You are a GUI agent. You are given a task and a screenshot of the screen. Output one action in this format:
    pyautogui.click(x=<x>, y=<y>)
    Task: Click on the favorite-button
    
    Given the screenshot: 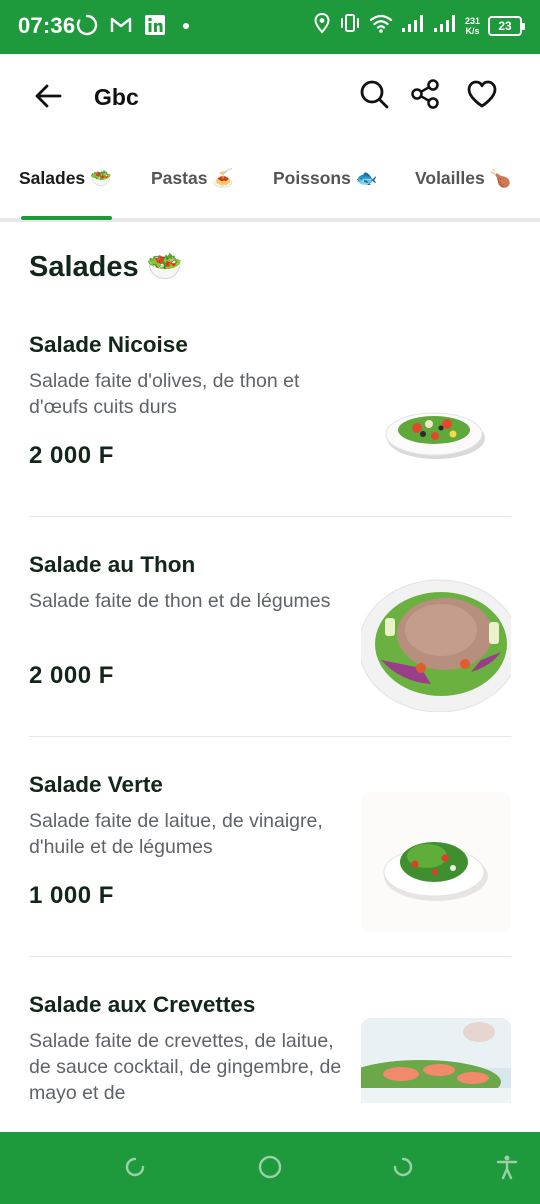 What is the action you would take?
    pyautogui.click(x=482, y=96)
    